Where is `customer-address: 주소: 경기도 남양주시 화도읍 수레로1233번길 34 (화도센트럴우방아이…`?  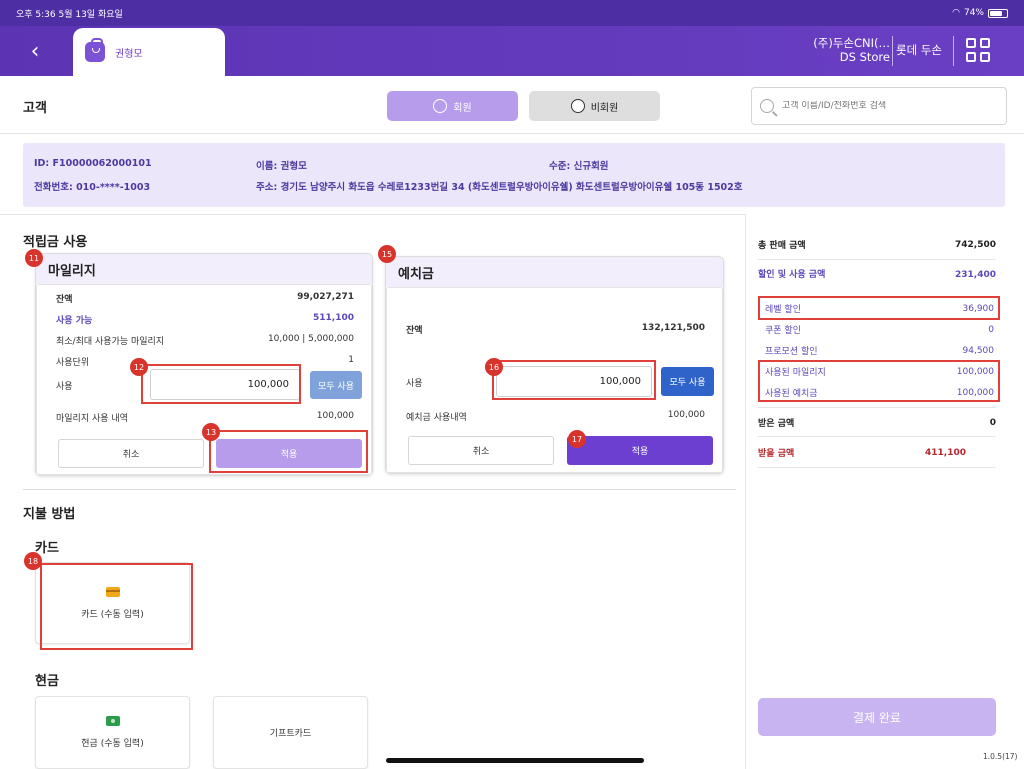 customer-address: 주소: 경기도 남양주시 화도읍 수레로1233번길 34 (화도센트럴우방아이… is located at coordinates (499, 187).